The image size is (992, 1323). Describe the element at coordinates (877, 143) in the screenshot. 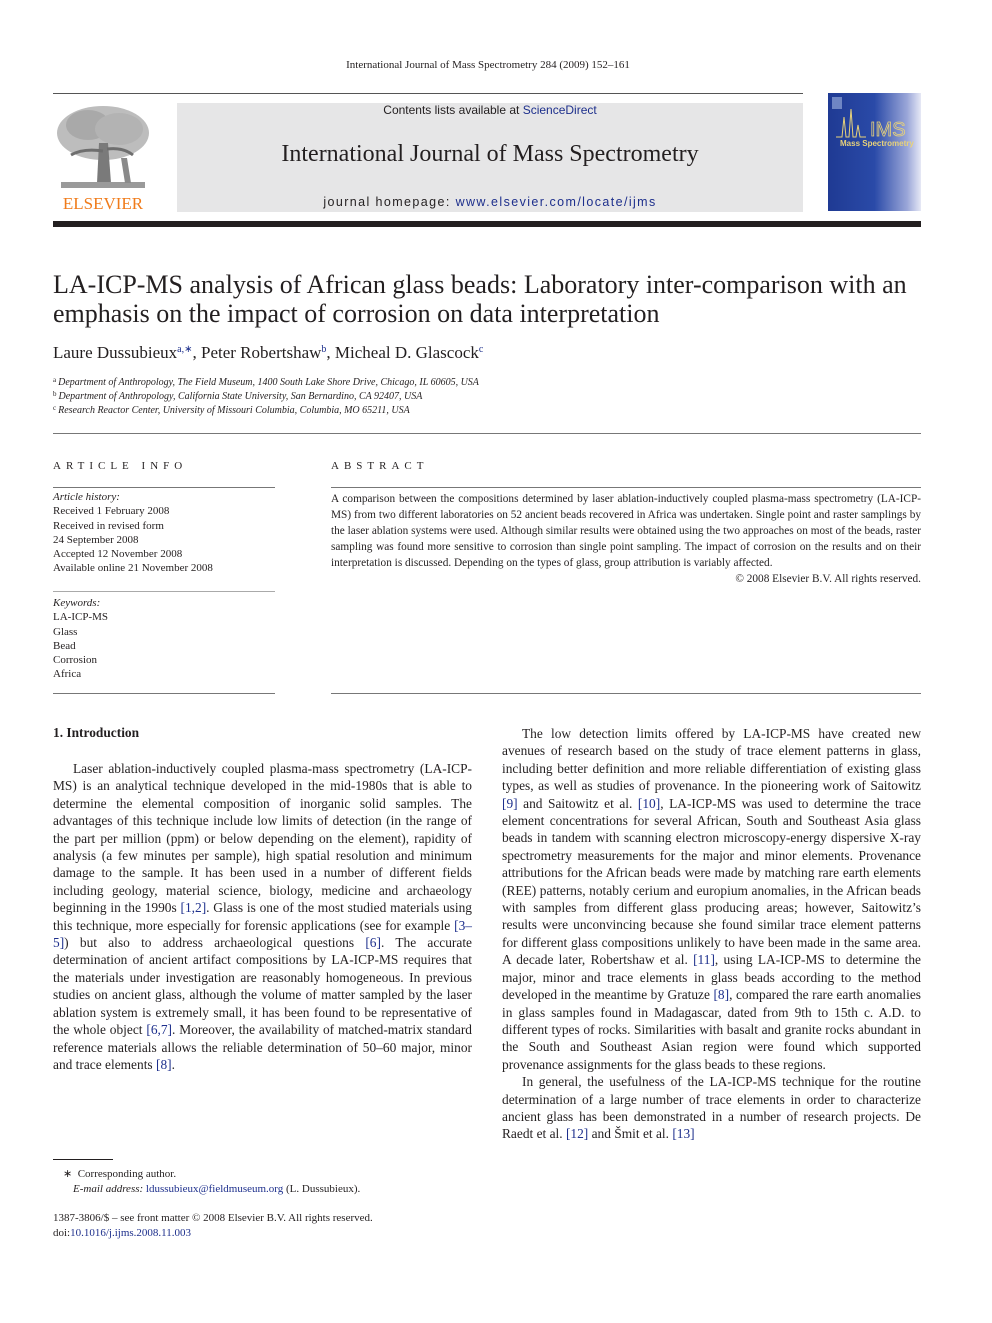

I see `cover-title: Mass Spectrometry` at that location.